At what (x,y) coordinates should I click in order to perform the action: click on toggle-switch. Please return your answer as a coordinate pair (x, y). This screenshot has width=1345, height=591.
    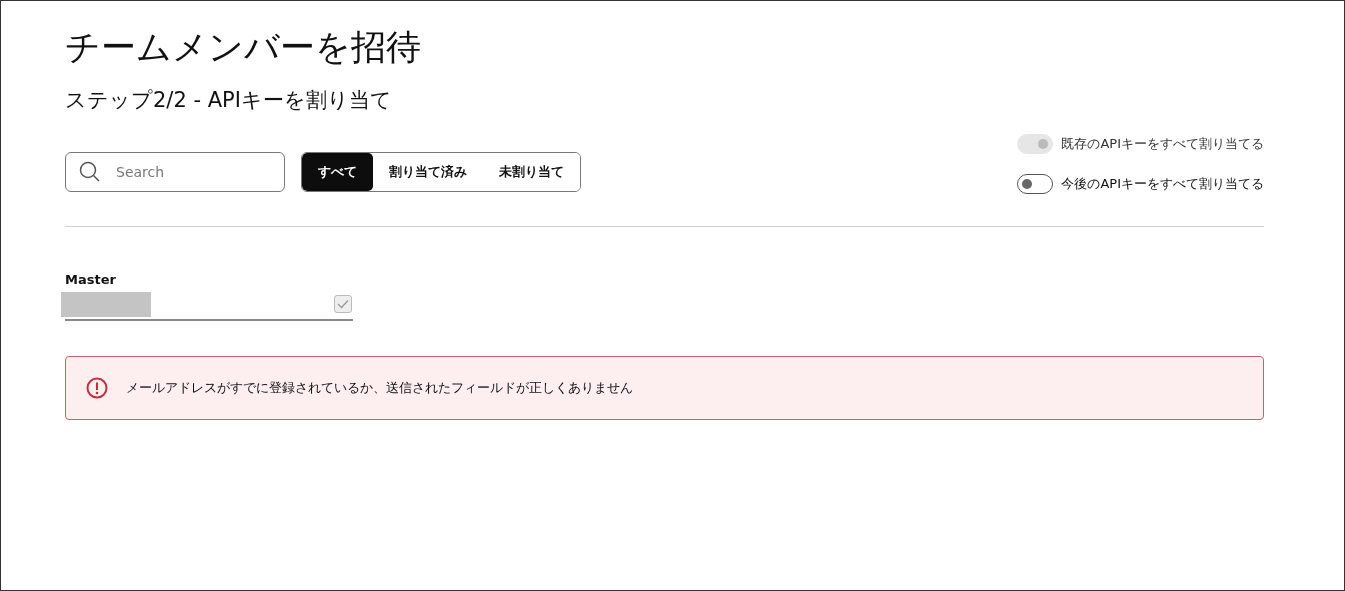
    Looking at the image, I should click on (1035, 184).